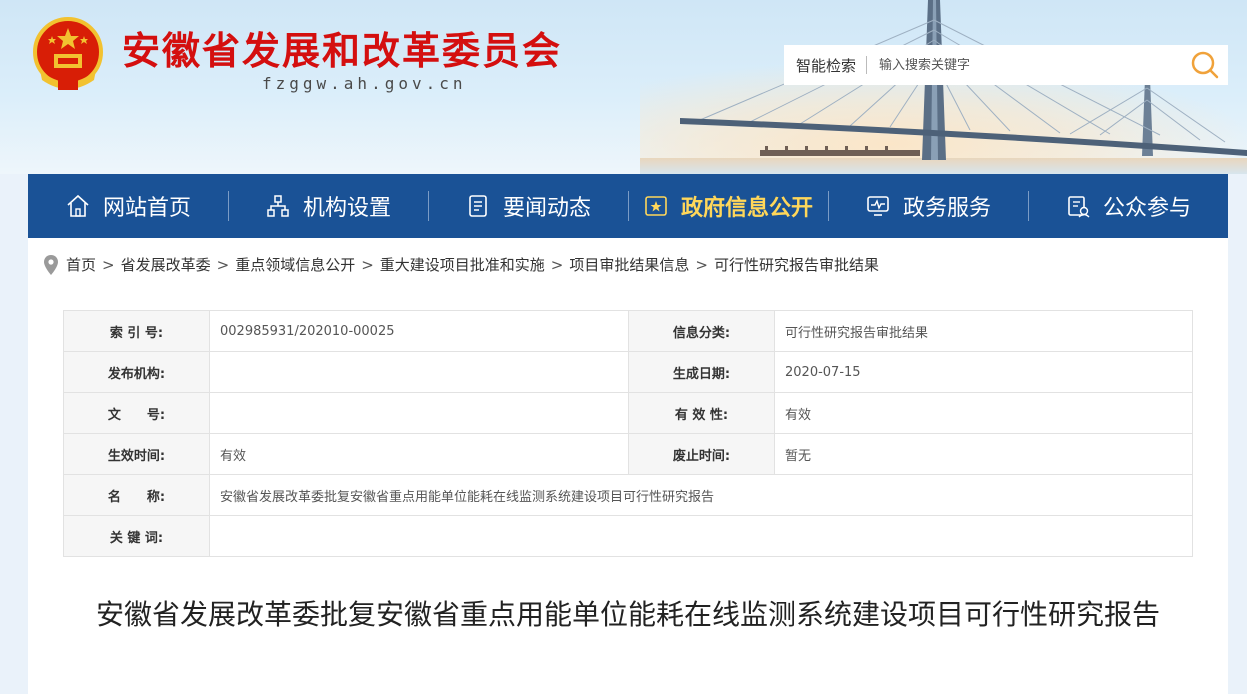  I want to click on category-value: 可行性研究报告审批结果, so click(983, 331).